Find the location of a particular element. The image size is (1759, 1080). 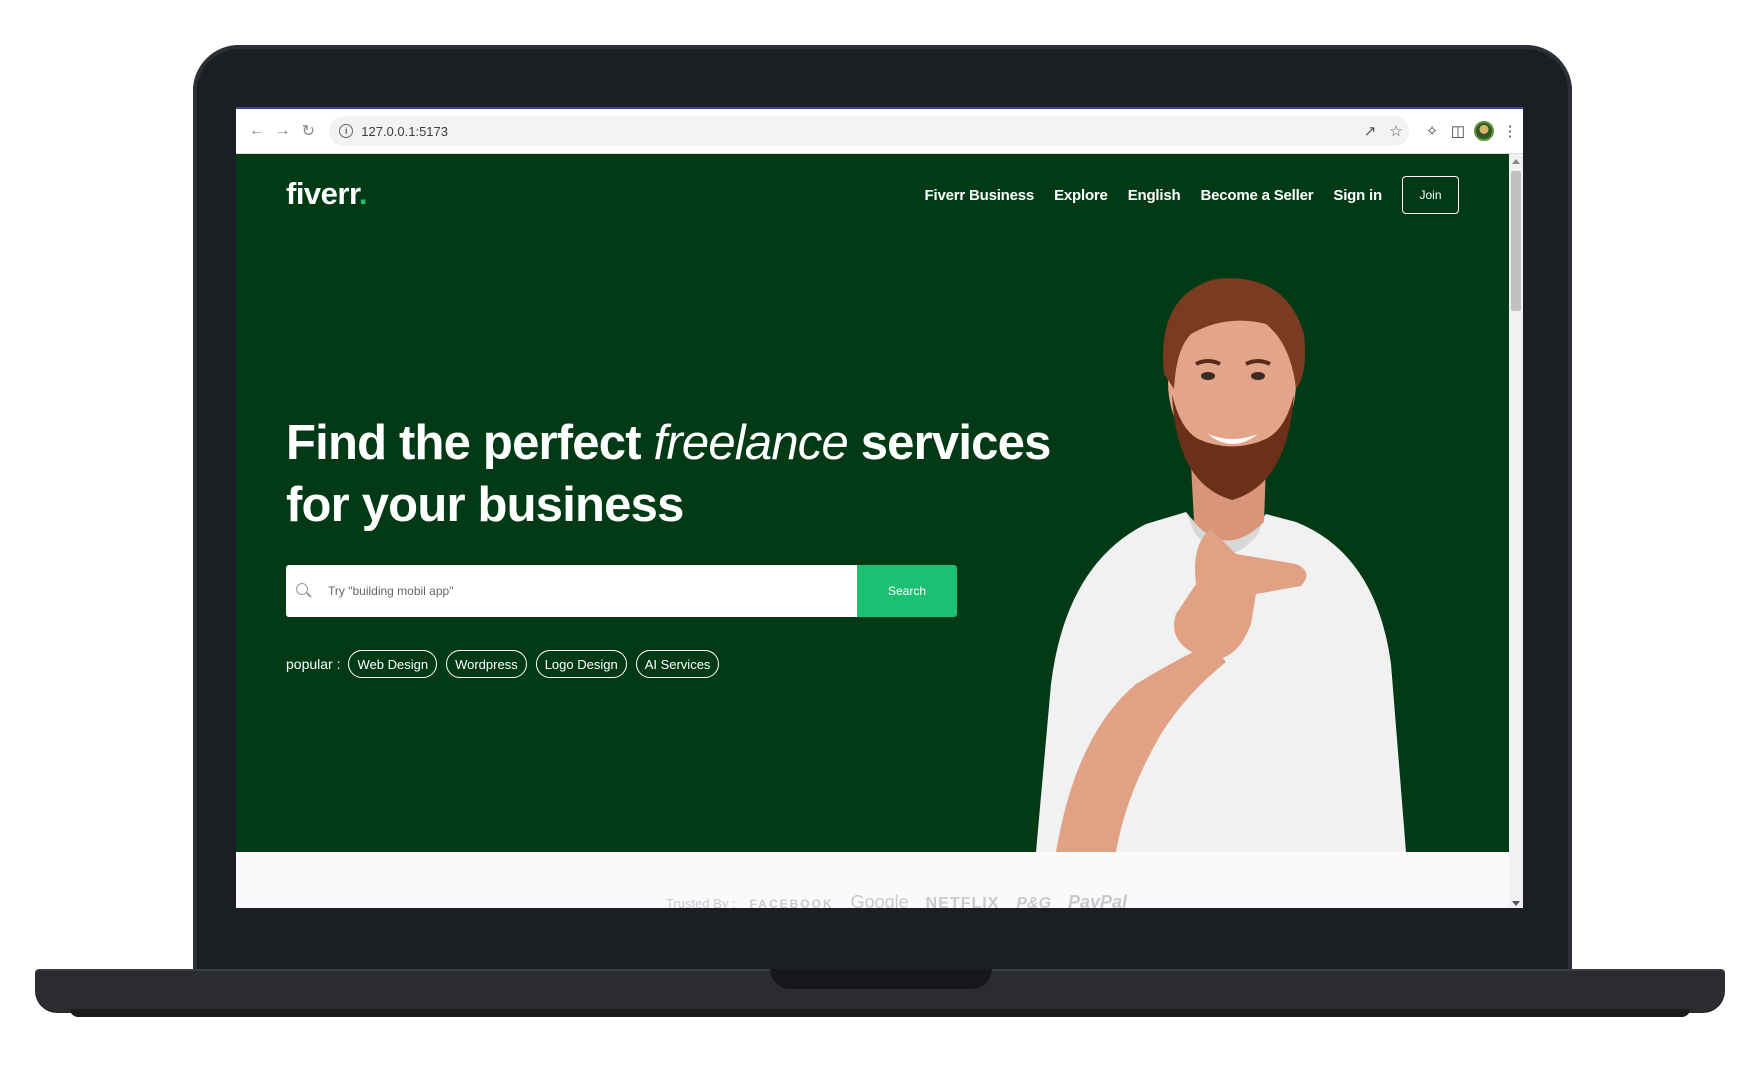

reload-icon: ↻ is located at coordinates (309, 131).